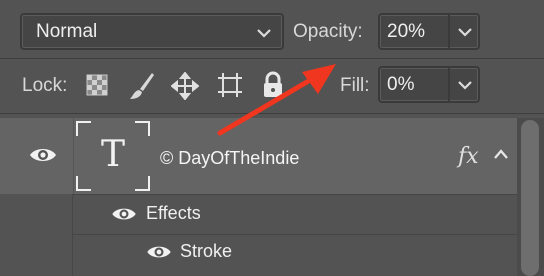 The height and width of the screenshot is (276, 544). I want to click on opacity-value: 20%, so click(406, 31).